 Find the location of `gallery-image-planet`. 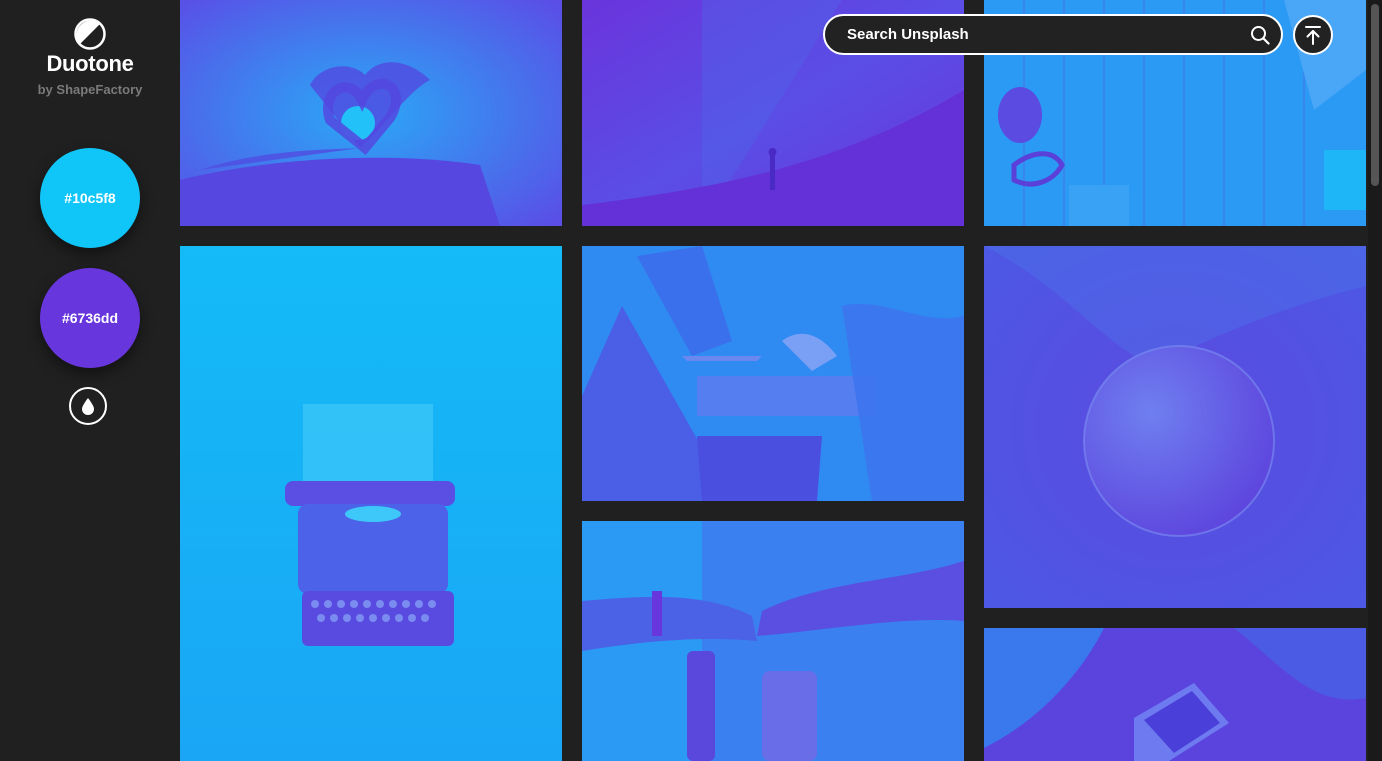

gallery-image-planet is located at coordinates (1175, 427).